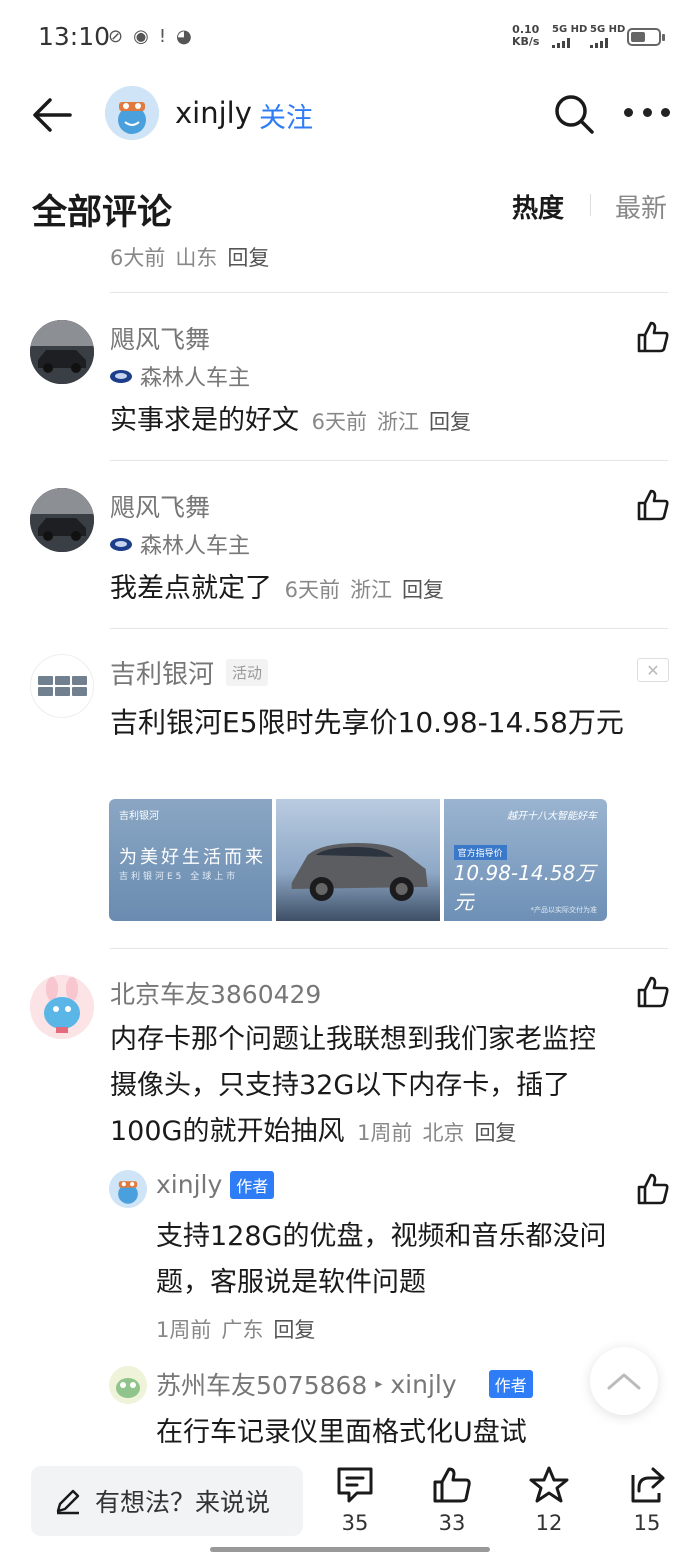 The height and width of the screenshot is (1555, 700). Describe the element at coordinates (179, 877) in the screenshot. I see `ad-image-subtitle: 吉利银河E5 全球上市` at that location.